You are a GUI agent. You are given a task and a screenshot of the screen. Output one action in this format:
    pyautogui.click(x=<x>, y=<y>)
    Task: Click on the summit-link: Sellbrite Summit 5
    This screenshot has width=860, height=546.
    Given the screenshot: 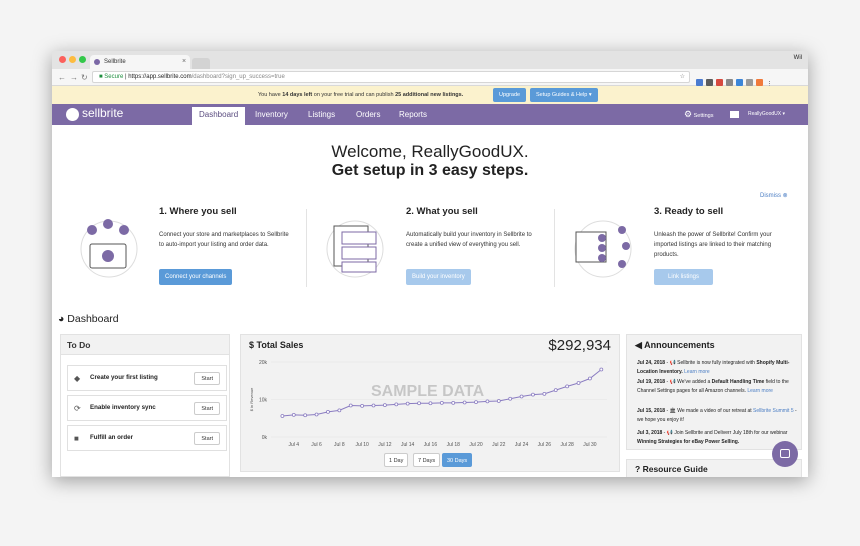 What is the action you would take?
    pyautogui.click(x=773, y=411)
    